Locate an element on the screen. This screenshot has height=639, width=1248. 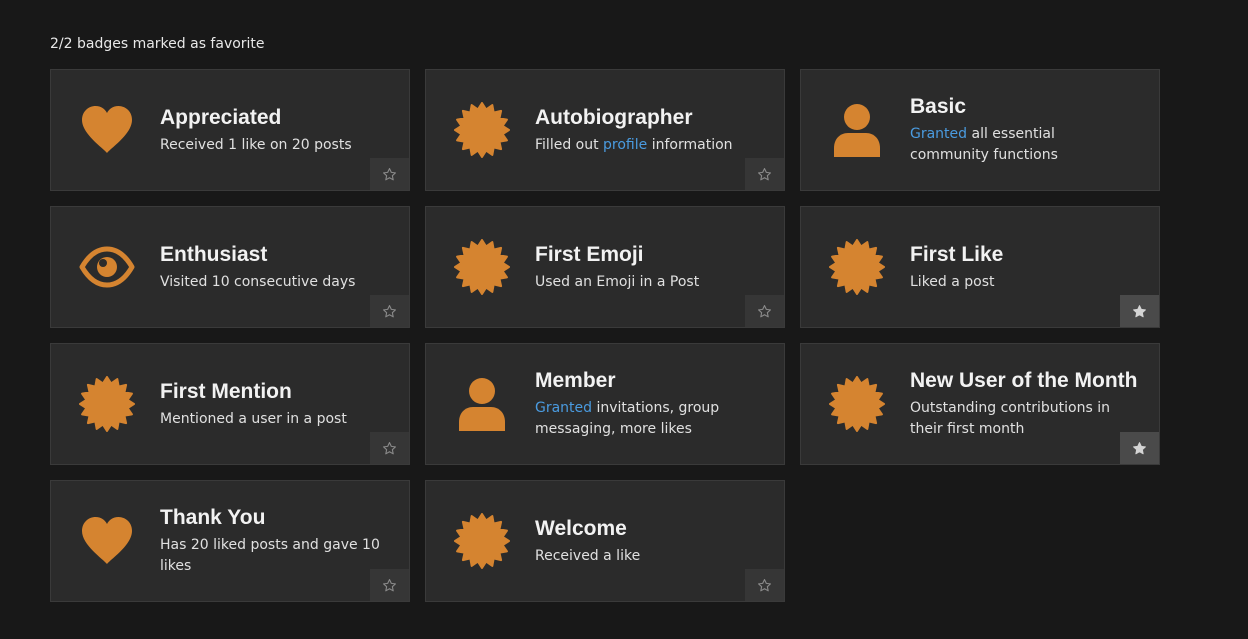
badge-description: Has 20 liked posts and gave 10 likes is located at coordinates (270, 555).